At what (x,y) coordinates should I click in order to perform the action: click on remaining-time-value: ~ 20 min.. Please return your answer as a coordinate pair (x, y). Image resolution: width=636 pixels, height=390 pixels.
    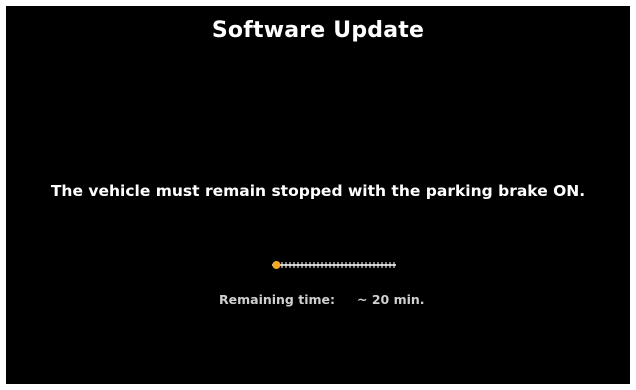
    Looking at the image, I should click on (391, 299).